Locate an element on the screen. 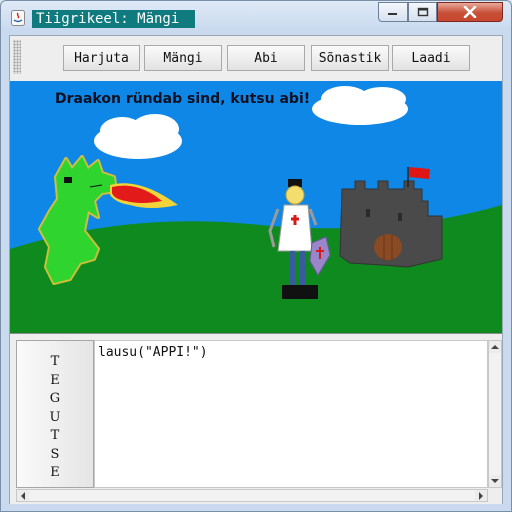  toolbar: Harjuta Mängi Abi Sõnastik Laadi is located at coordinates (256, 58).